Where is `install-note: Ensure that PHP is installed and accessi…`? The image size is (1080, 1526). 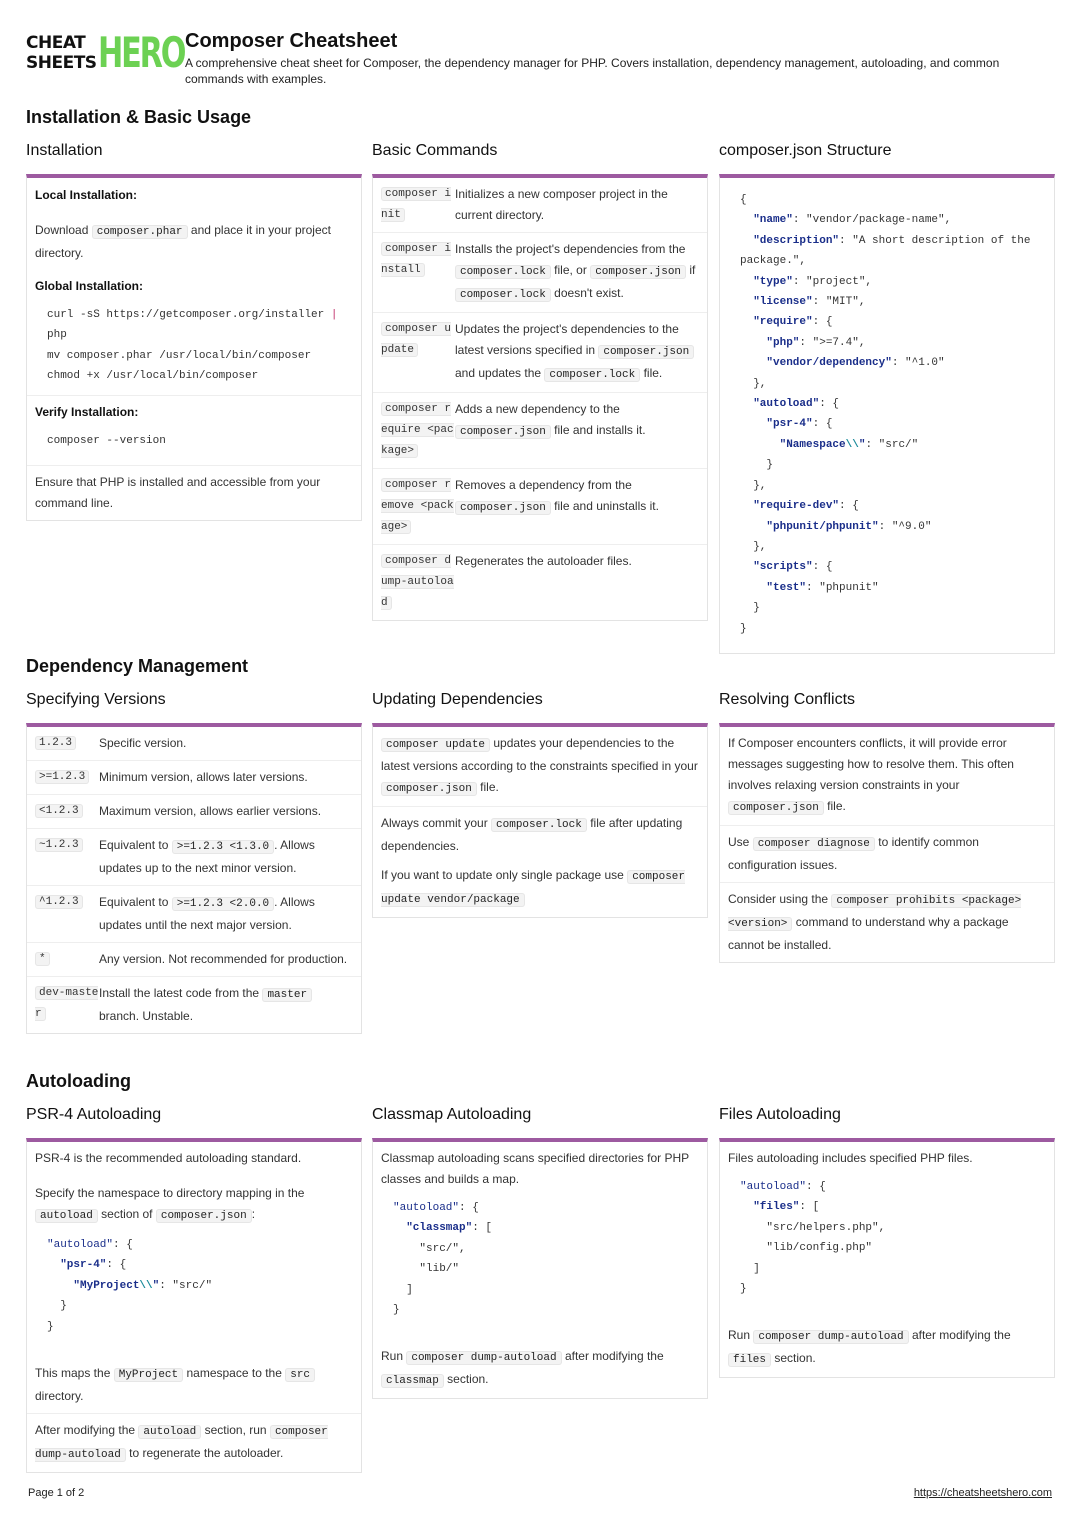 install-note: Ensure that PHP is installed and accessi… is located at coordinates (178, 493).